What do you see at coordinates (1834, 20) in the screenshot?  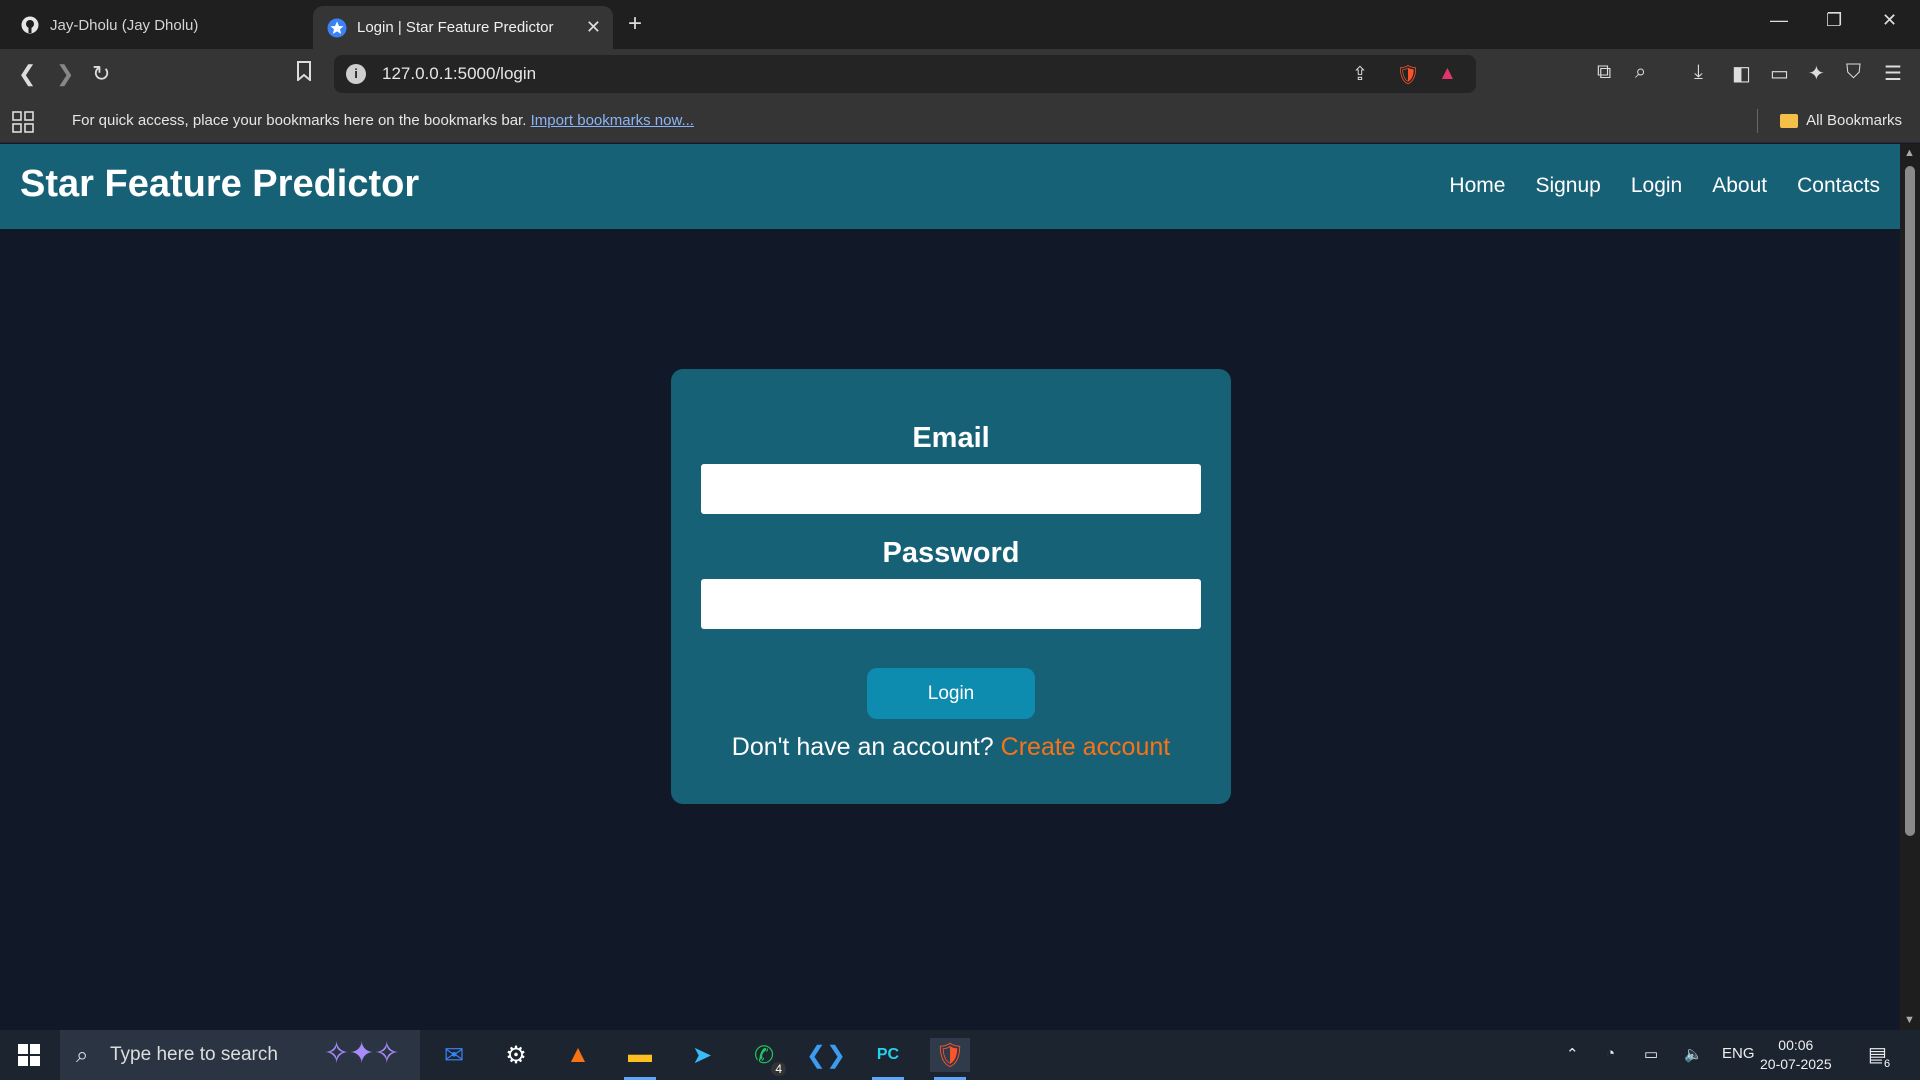 I see `restore-icon: ❐` at bounding box center [1834, 20].